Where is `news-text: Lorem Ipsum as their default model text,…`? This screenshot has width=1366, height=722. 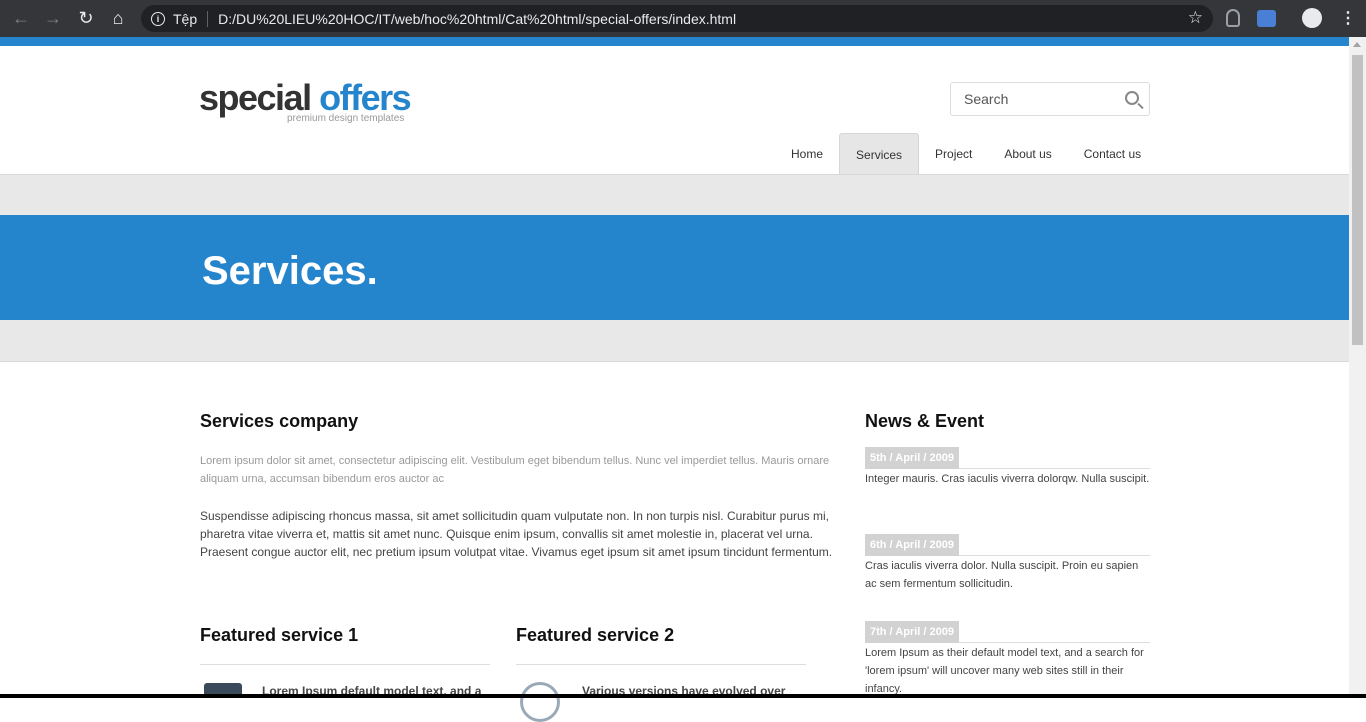 news-text: Lorem Ipsum as their default model text,… is located at coordinates (1004, 670).